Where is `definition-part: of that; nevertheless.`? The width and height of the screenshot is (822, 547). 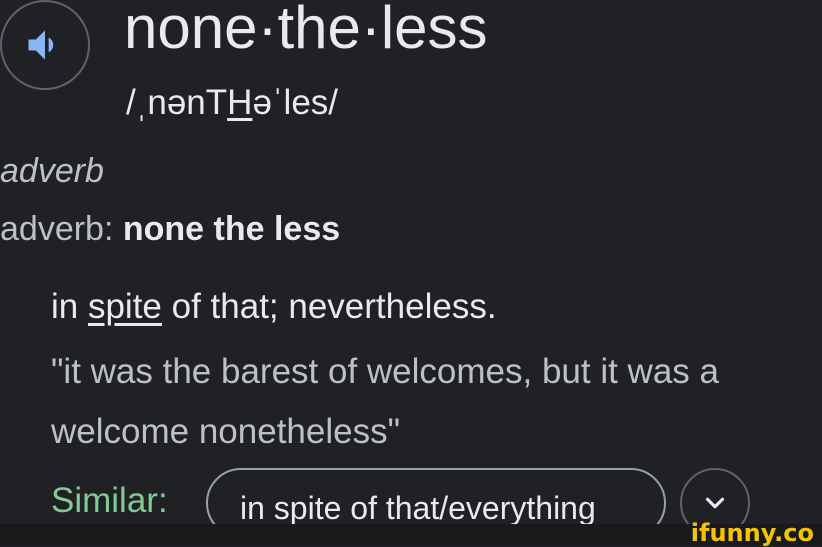 definition-part: of that; nevertheless. is located at coordinates (329, 306).